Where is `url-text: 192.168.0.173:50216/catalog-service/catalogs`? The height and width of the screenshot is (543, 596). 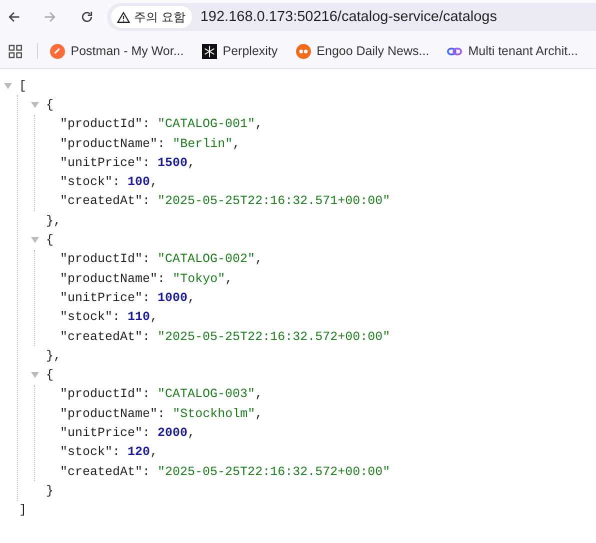
url-text: 192.168.0.173:50216/catalog-service/catalogs is located at coordinates (348, 17).